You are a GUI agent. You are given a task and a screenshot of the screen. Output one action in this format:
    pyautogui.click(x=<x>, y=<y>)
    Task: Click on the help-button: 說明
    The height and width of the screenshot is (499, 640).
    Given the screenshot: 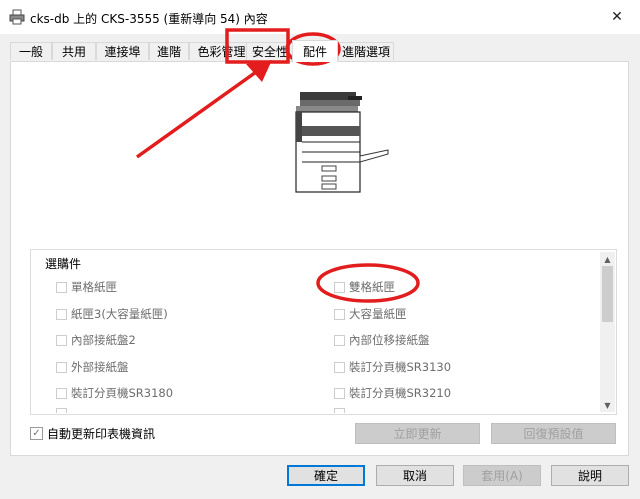 What is the action you would take?
    pyautogui.click(x=590, y=475)
    